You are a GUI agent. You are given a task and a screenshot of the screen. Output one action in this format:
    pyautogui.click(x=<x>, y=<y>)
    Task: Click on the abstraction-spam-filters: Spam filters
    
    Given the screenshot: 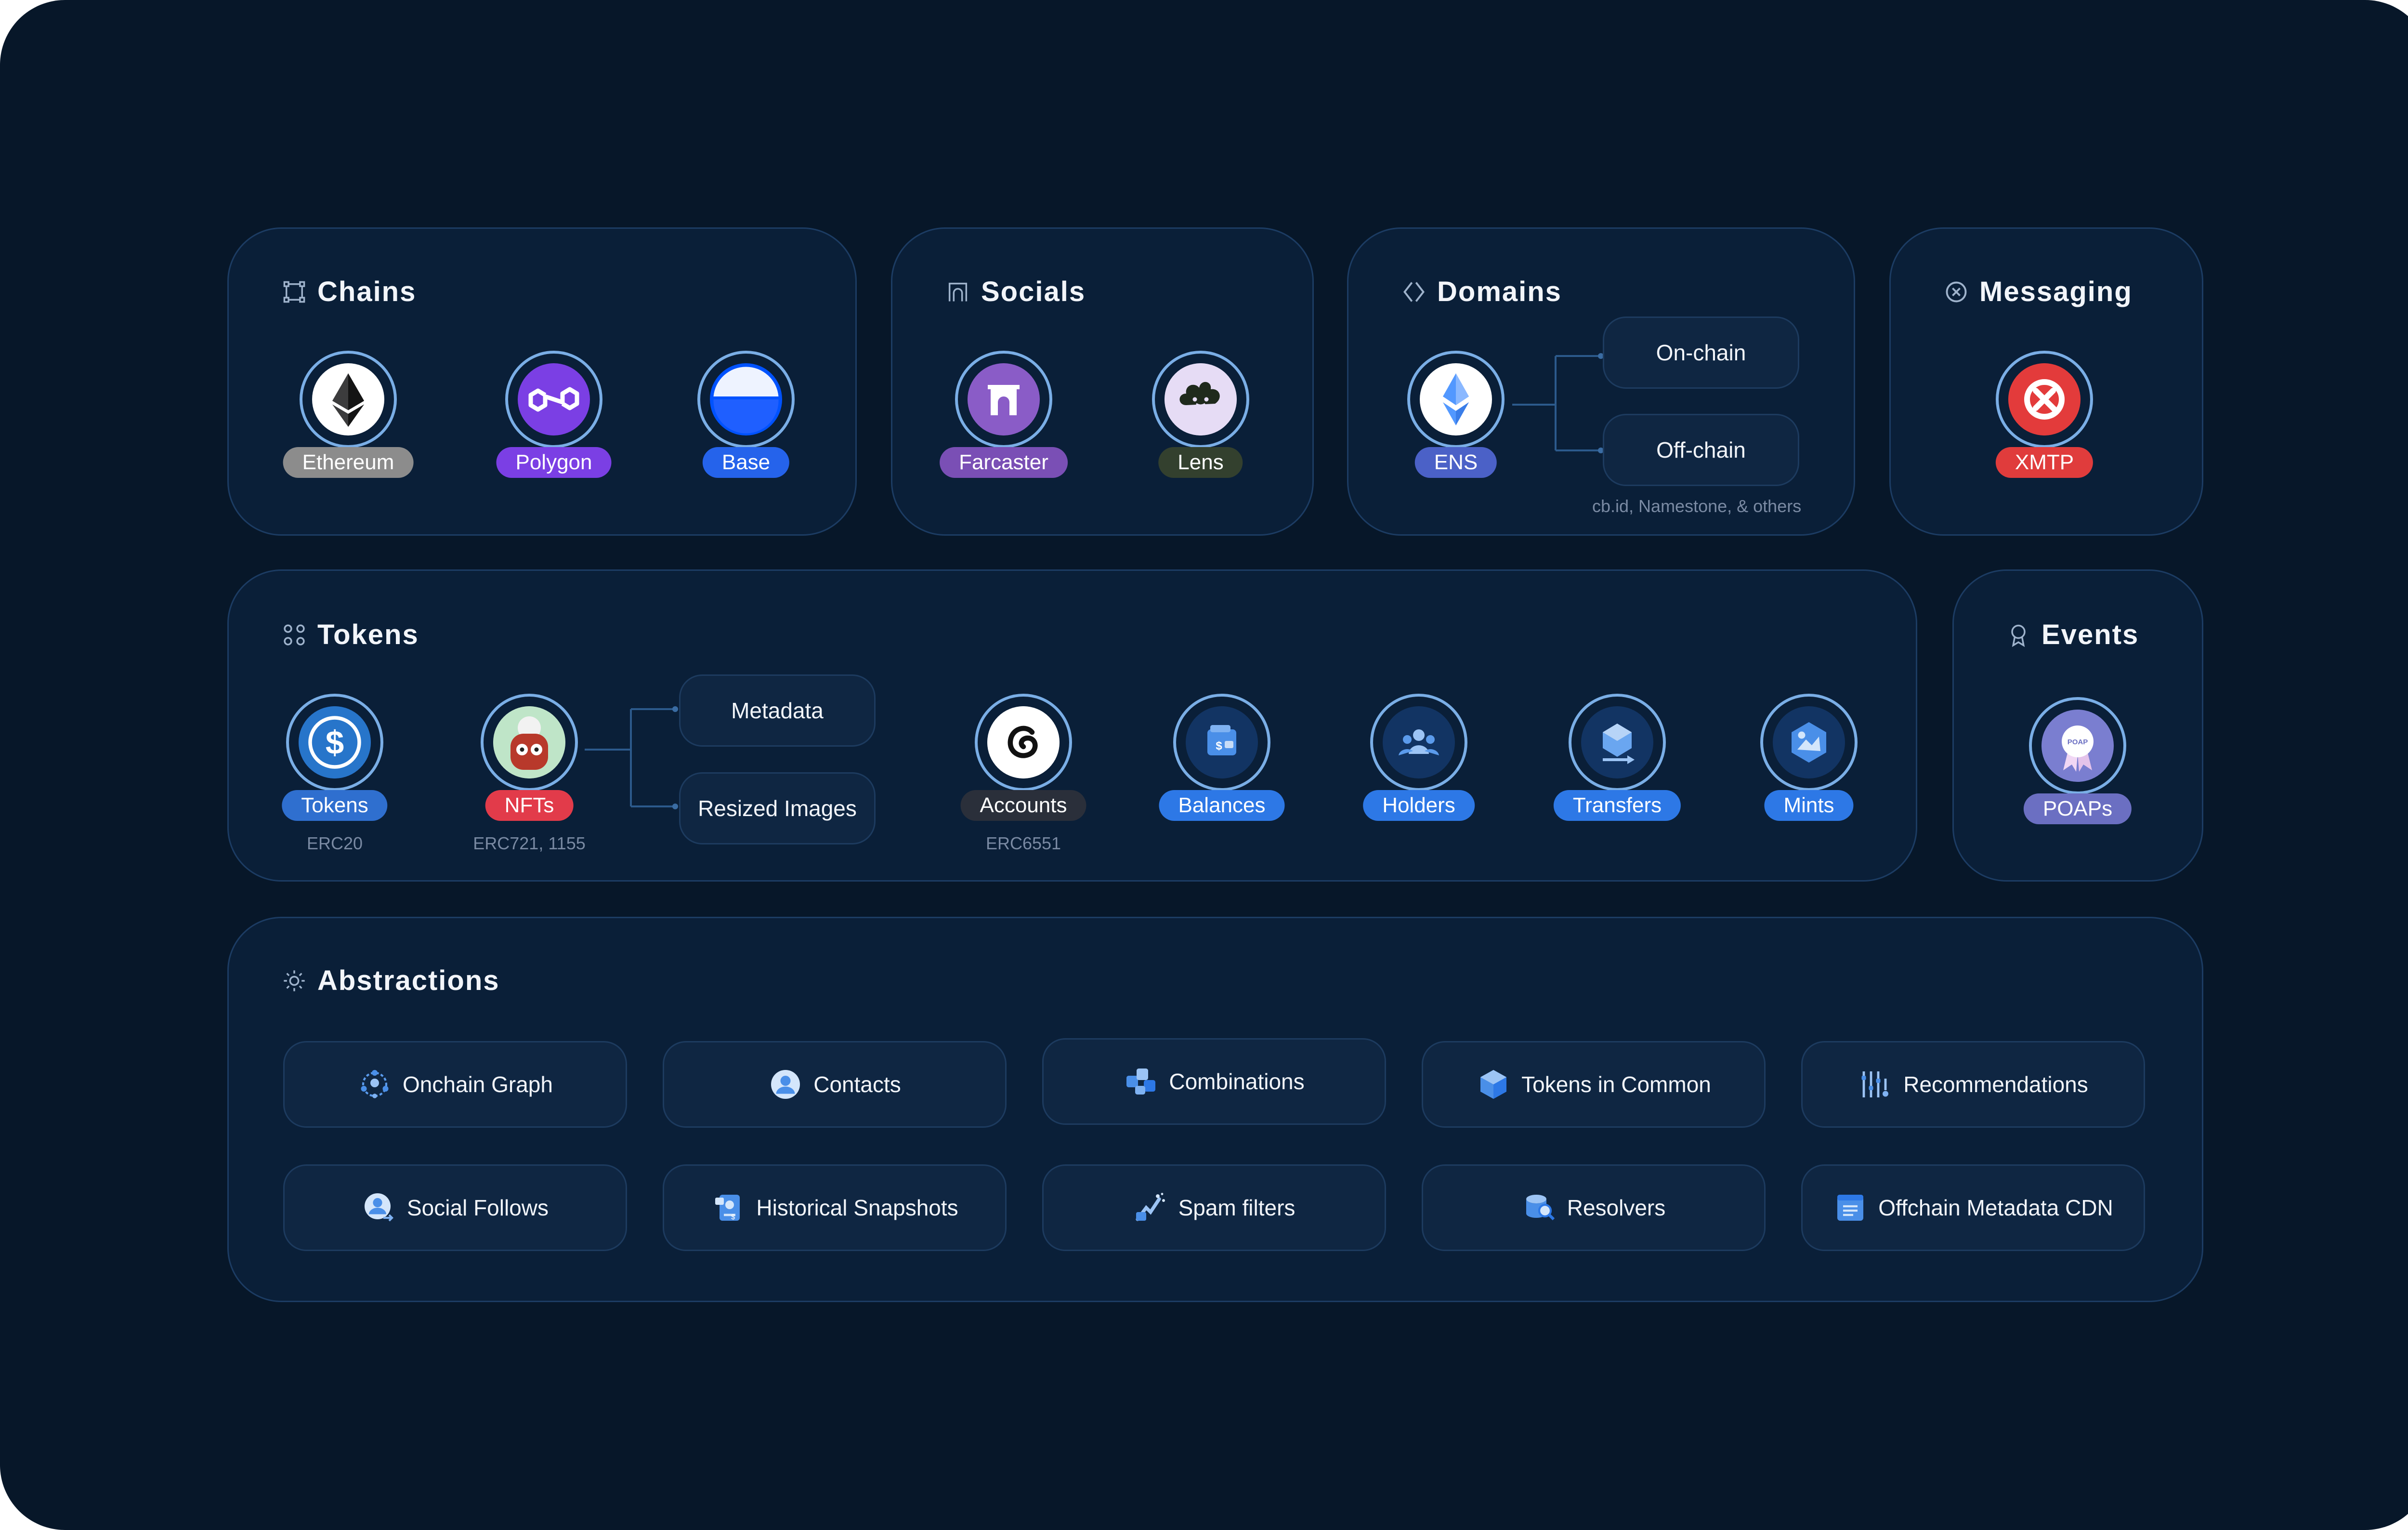 What is the action you would take?
    pyautogui.click(x=1214, y=1208)
    